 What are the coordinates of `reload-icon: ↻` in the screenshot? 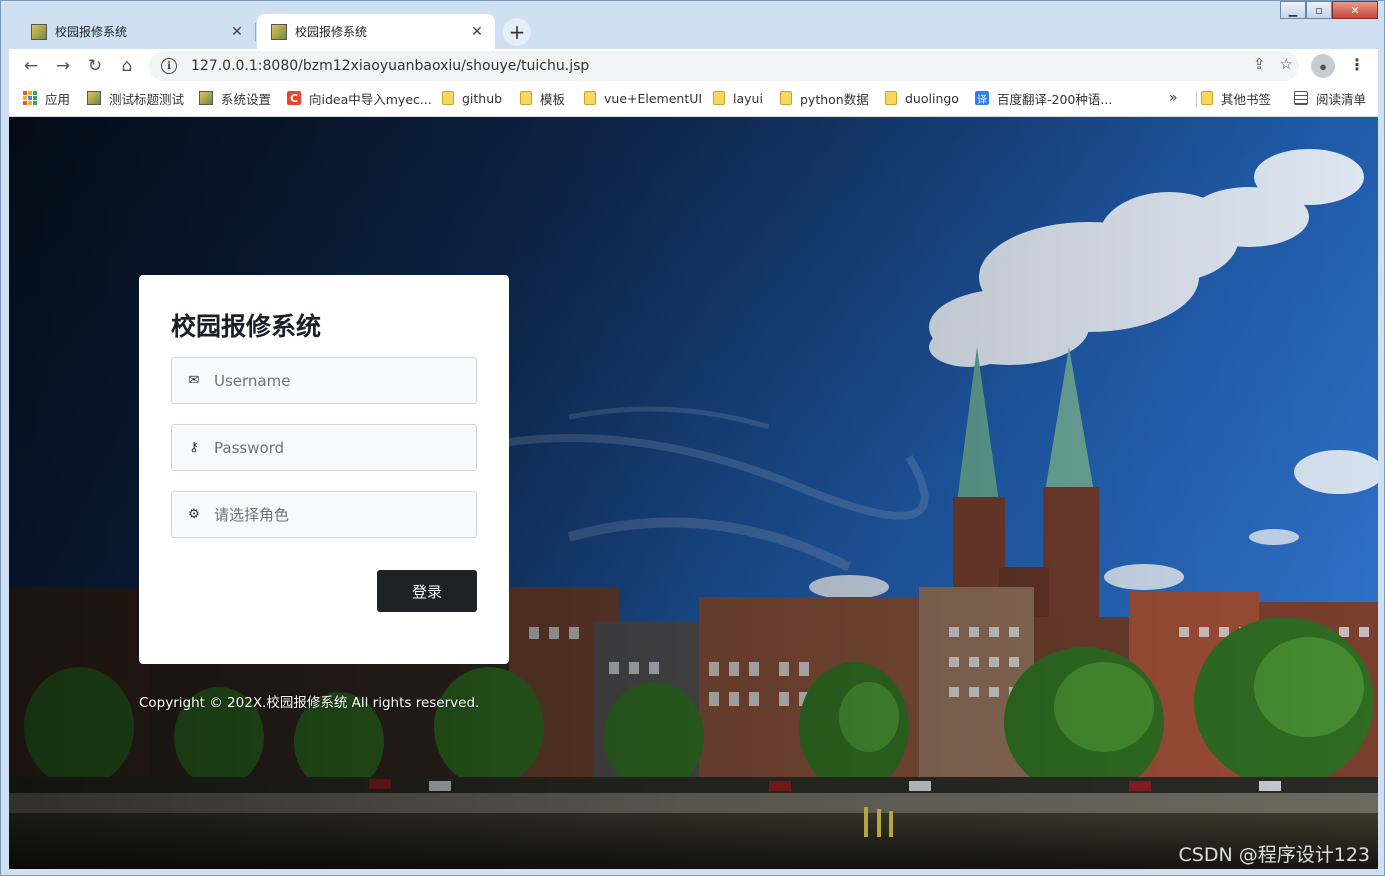 It's located at (95, 66).